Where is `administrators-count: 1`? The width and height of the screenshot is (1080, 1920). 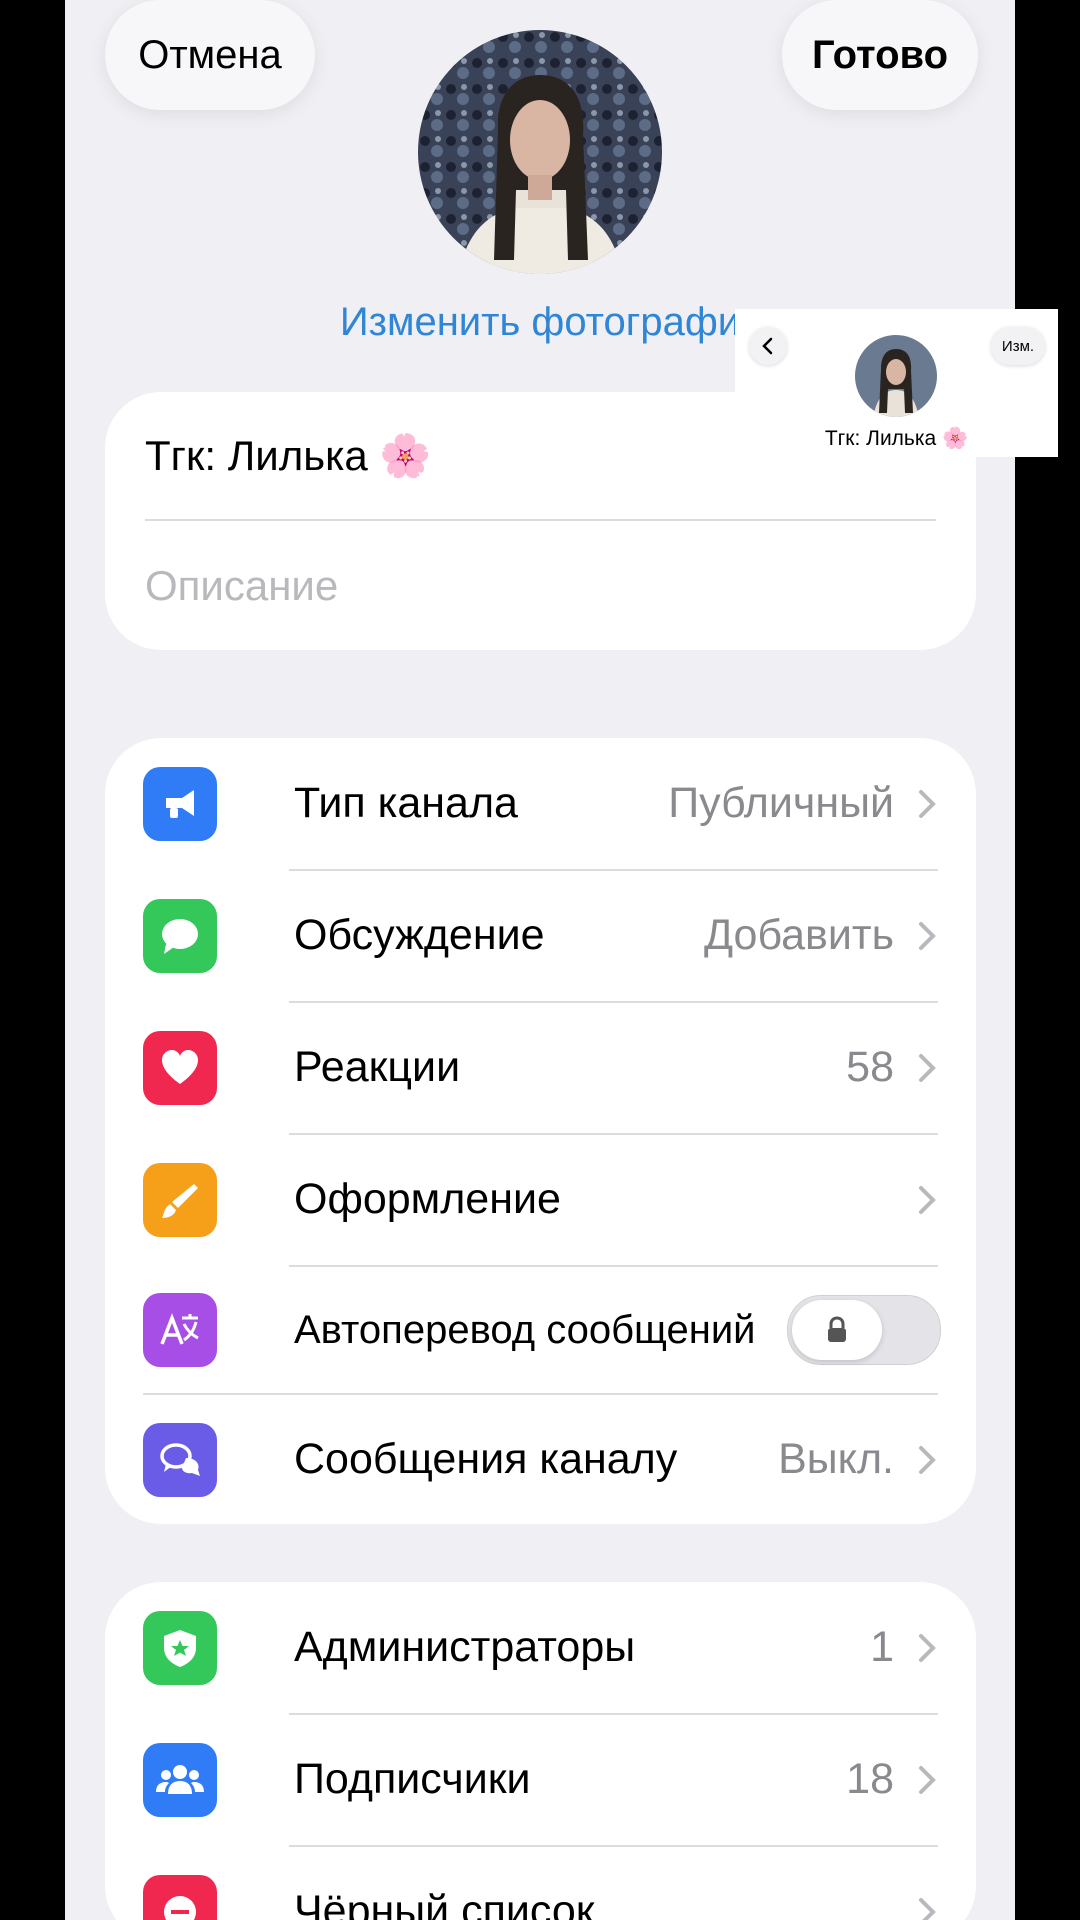
administrators-count: 1 is located at coordinates (882, 1647).